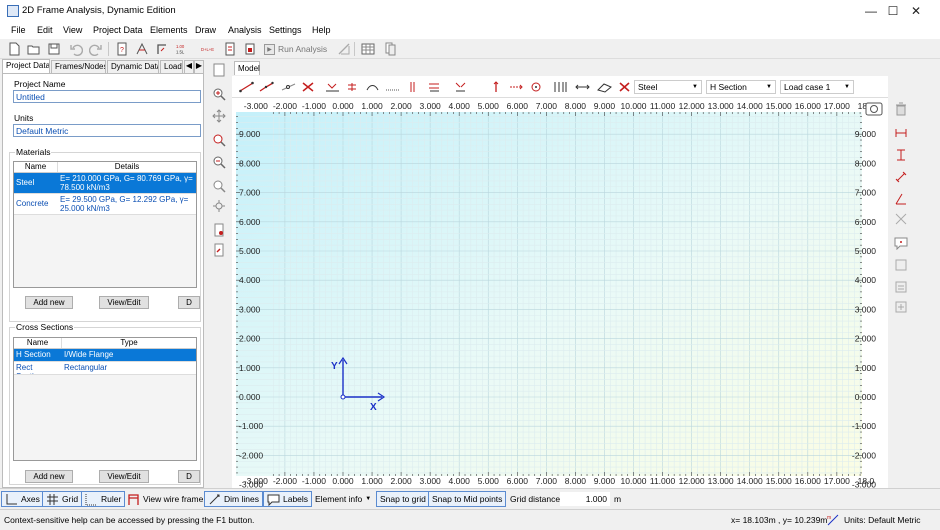 The width and height of the screenshot is (940, 530). Describe the element at coordinates (247, 68) in the screenshot. I see `tab-model: Model` at that location.